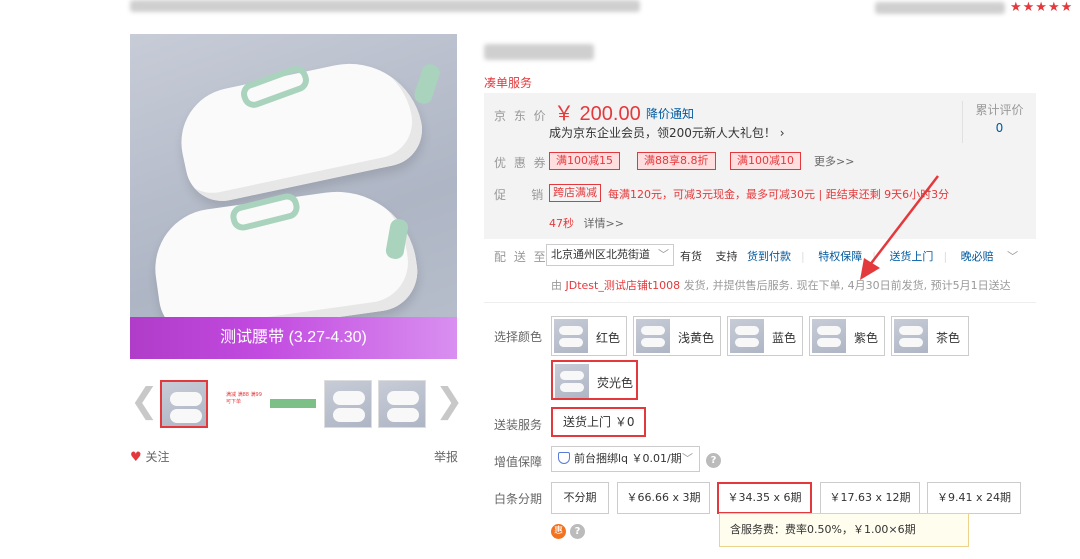 The width and height of the screenshot is (1080, 559). I want to click on color-option-label: 蓝色, so click(784, 338).